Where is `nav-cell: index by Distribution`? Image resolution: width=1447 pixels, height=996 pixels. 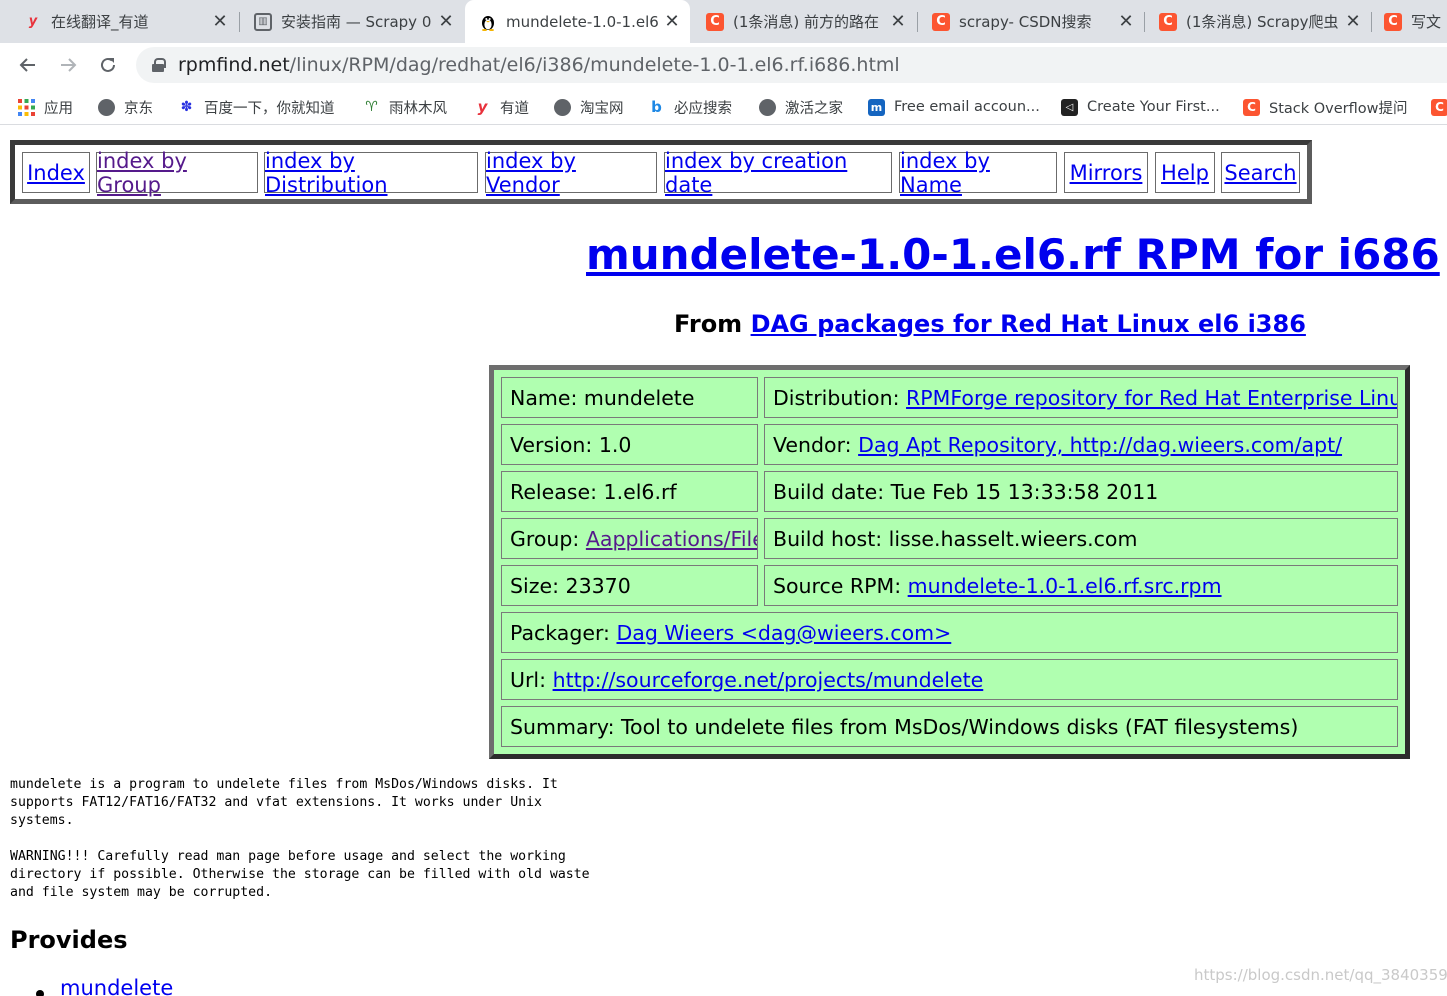 nav-cell: index by Distribution is located at coordinates (371, 173).